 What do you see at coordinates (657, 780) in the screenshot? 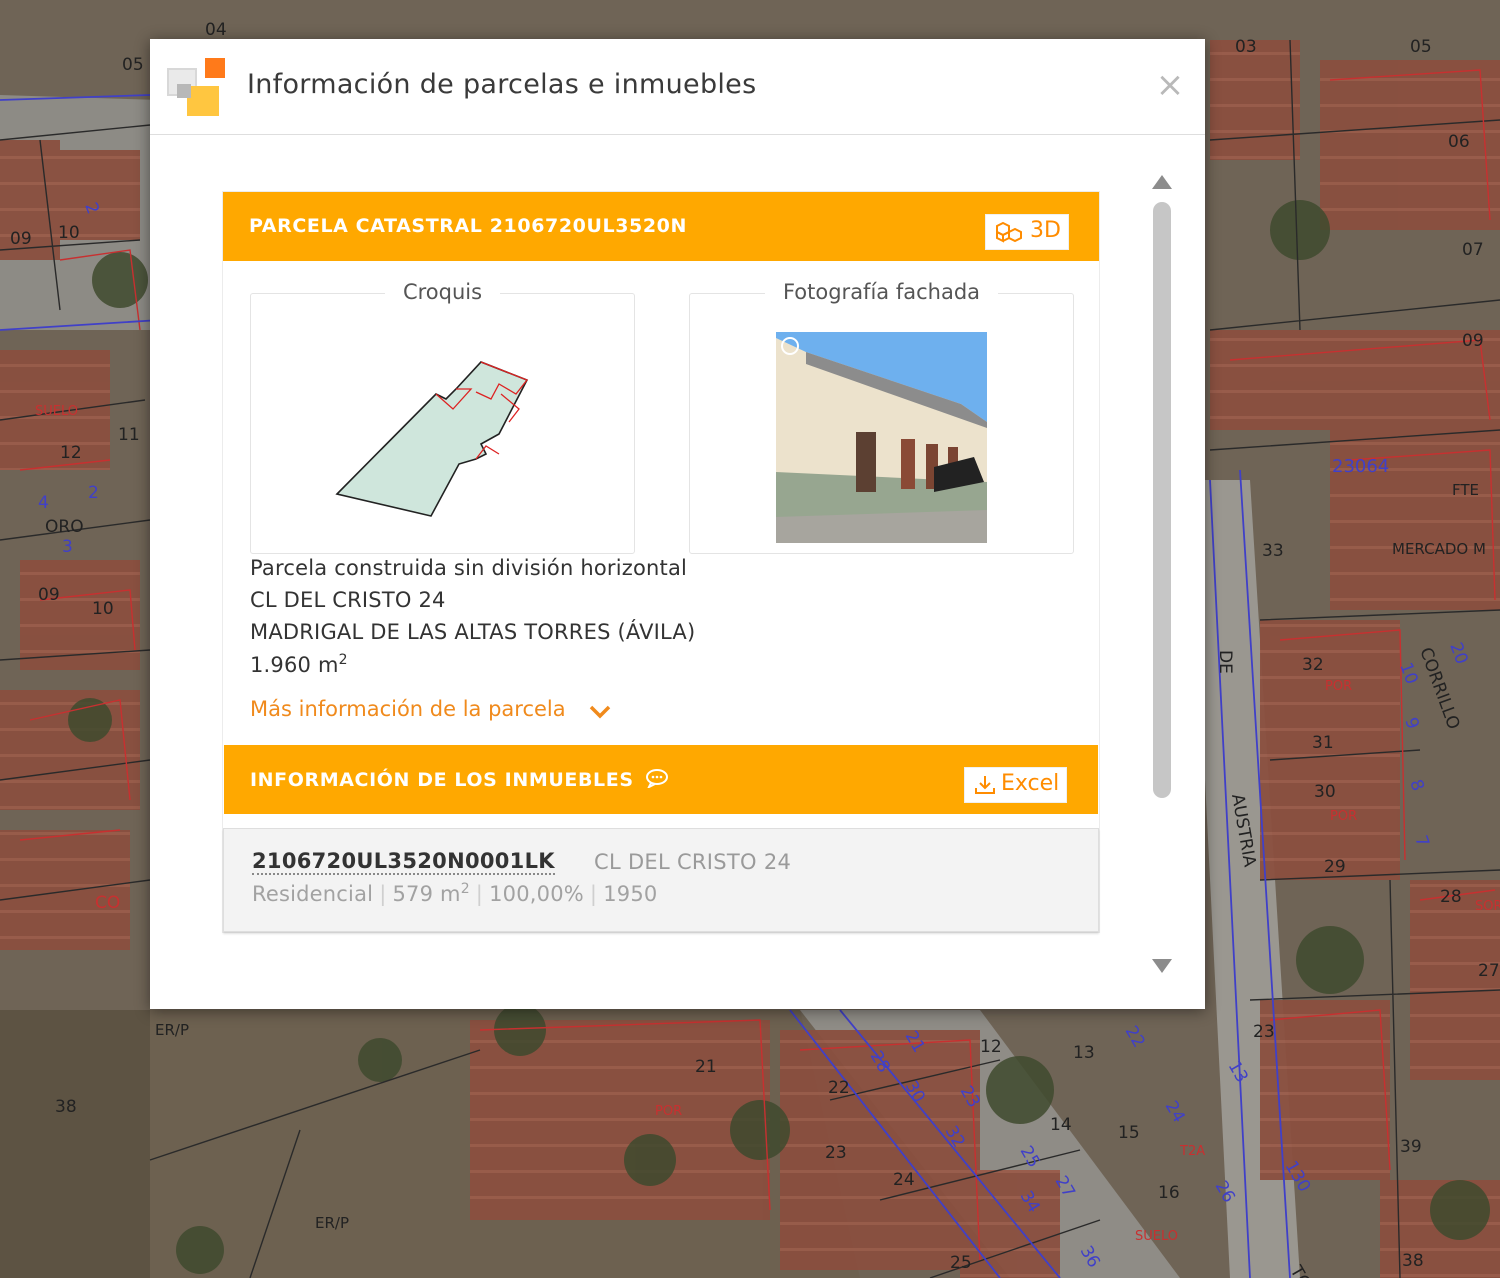
I see `comment-icon` at bounding box center [657, 780].